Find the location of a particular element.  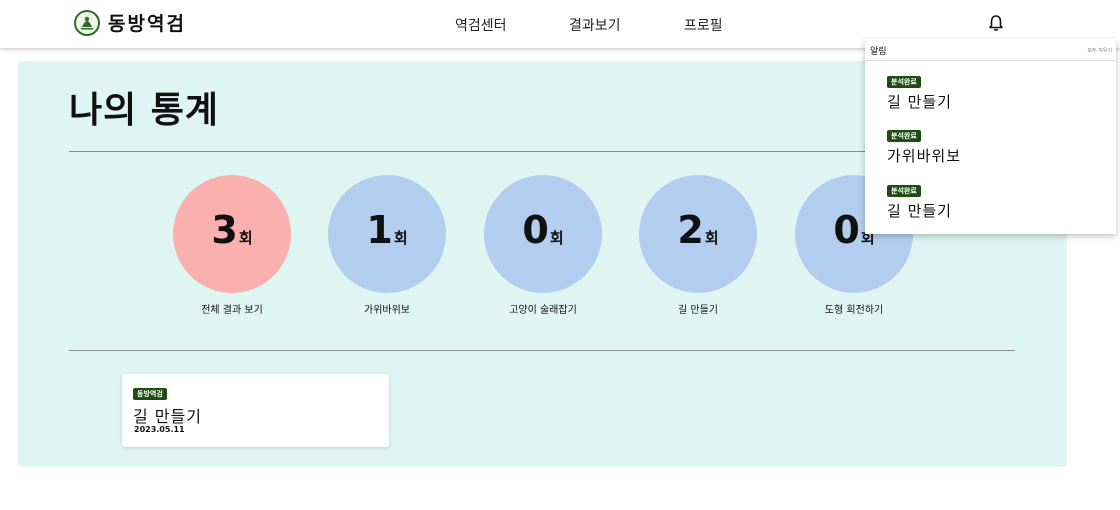

result-badge: 동방역검 is located at coordinates (150, 394).